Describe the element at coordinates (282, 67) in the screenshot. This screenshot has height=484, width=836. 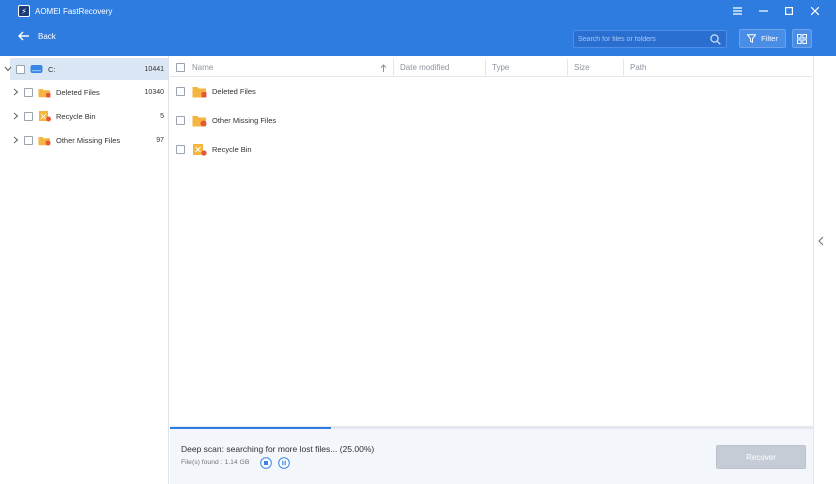
I see `column-name: Name` at that location.